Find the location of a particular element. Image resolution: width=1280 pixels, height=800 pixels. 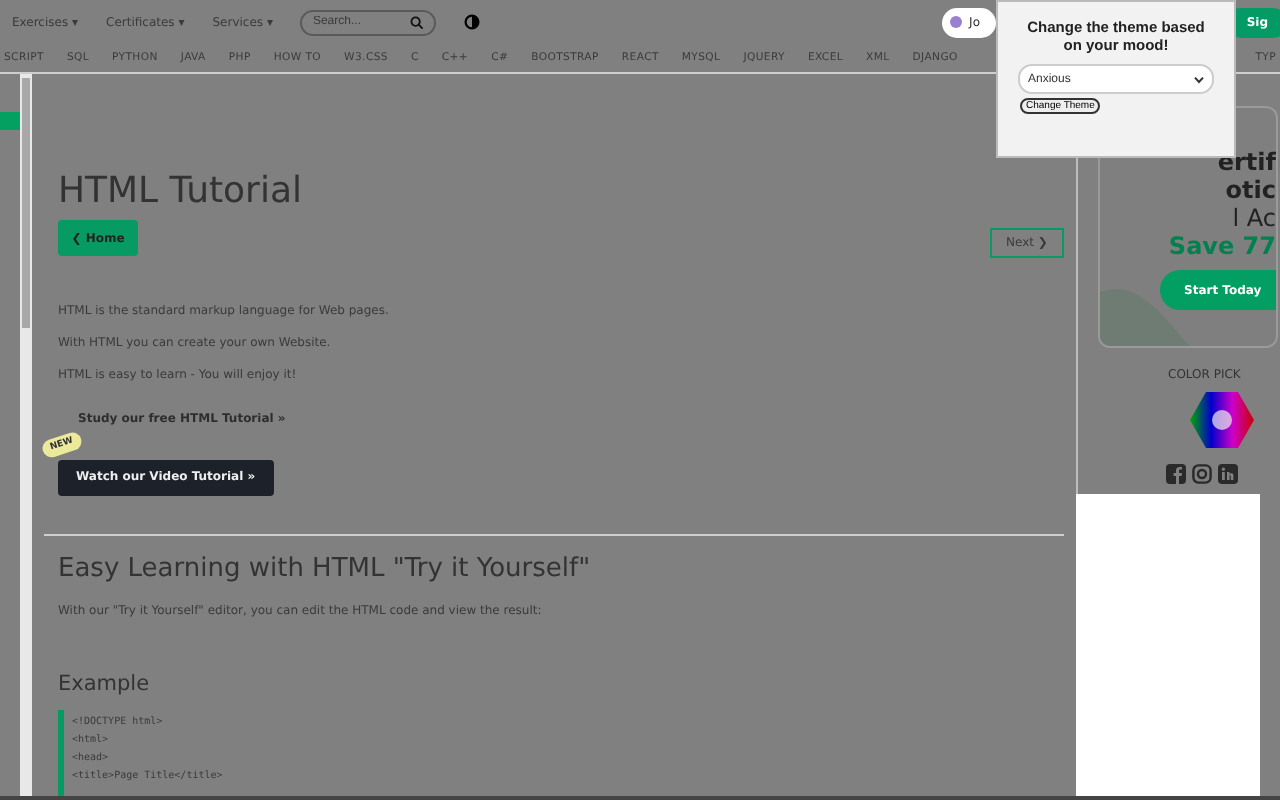

chevron-down-icon is located at coordinates (1199, 79).